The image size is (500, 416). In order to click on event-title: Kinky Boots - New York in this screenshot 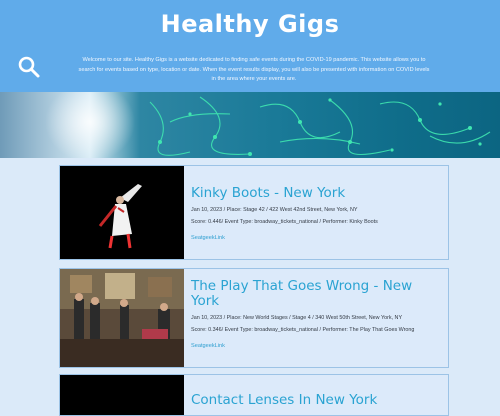, I will do `click(316, 193)`.